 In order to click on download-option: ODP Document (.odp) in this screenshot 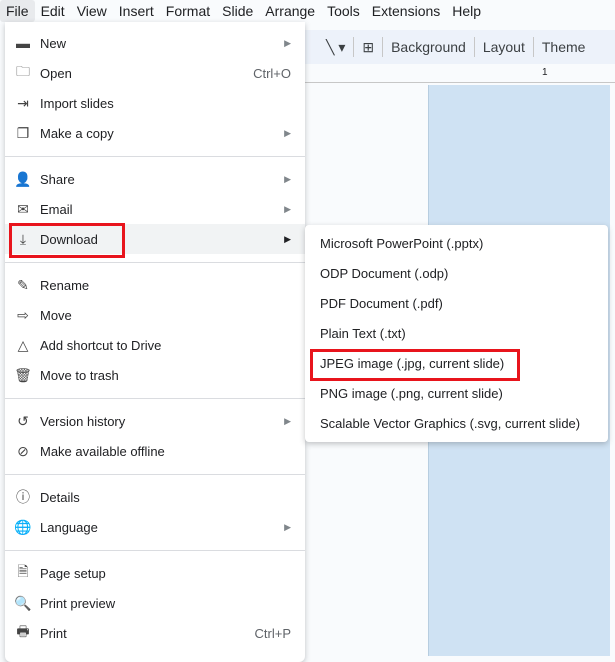, I will do `click(456, 273)`.